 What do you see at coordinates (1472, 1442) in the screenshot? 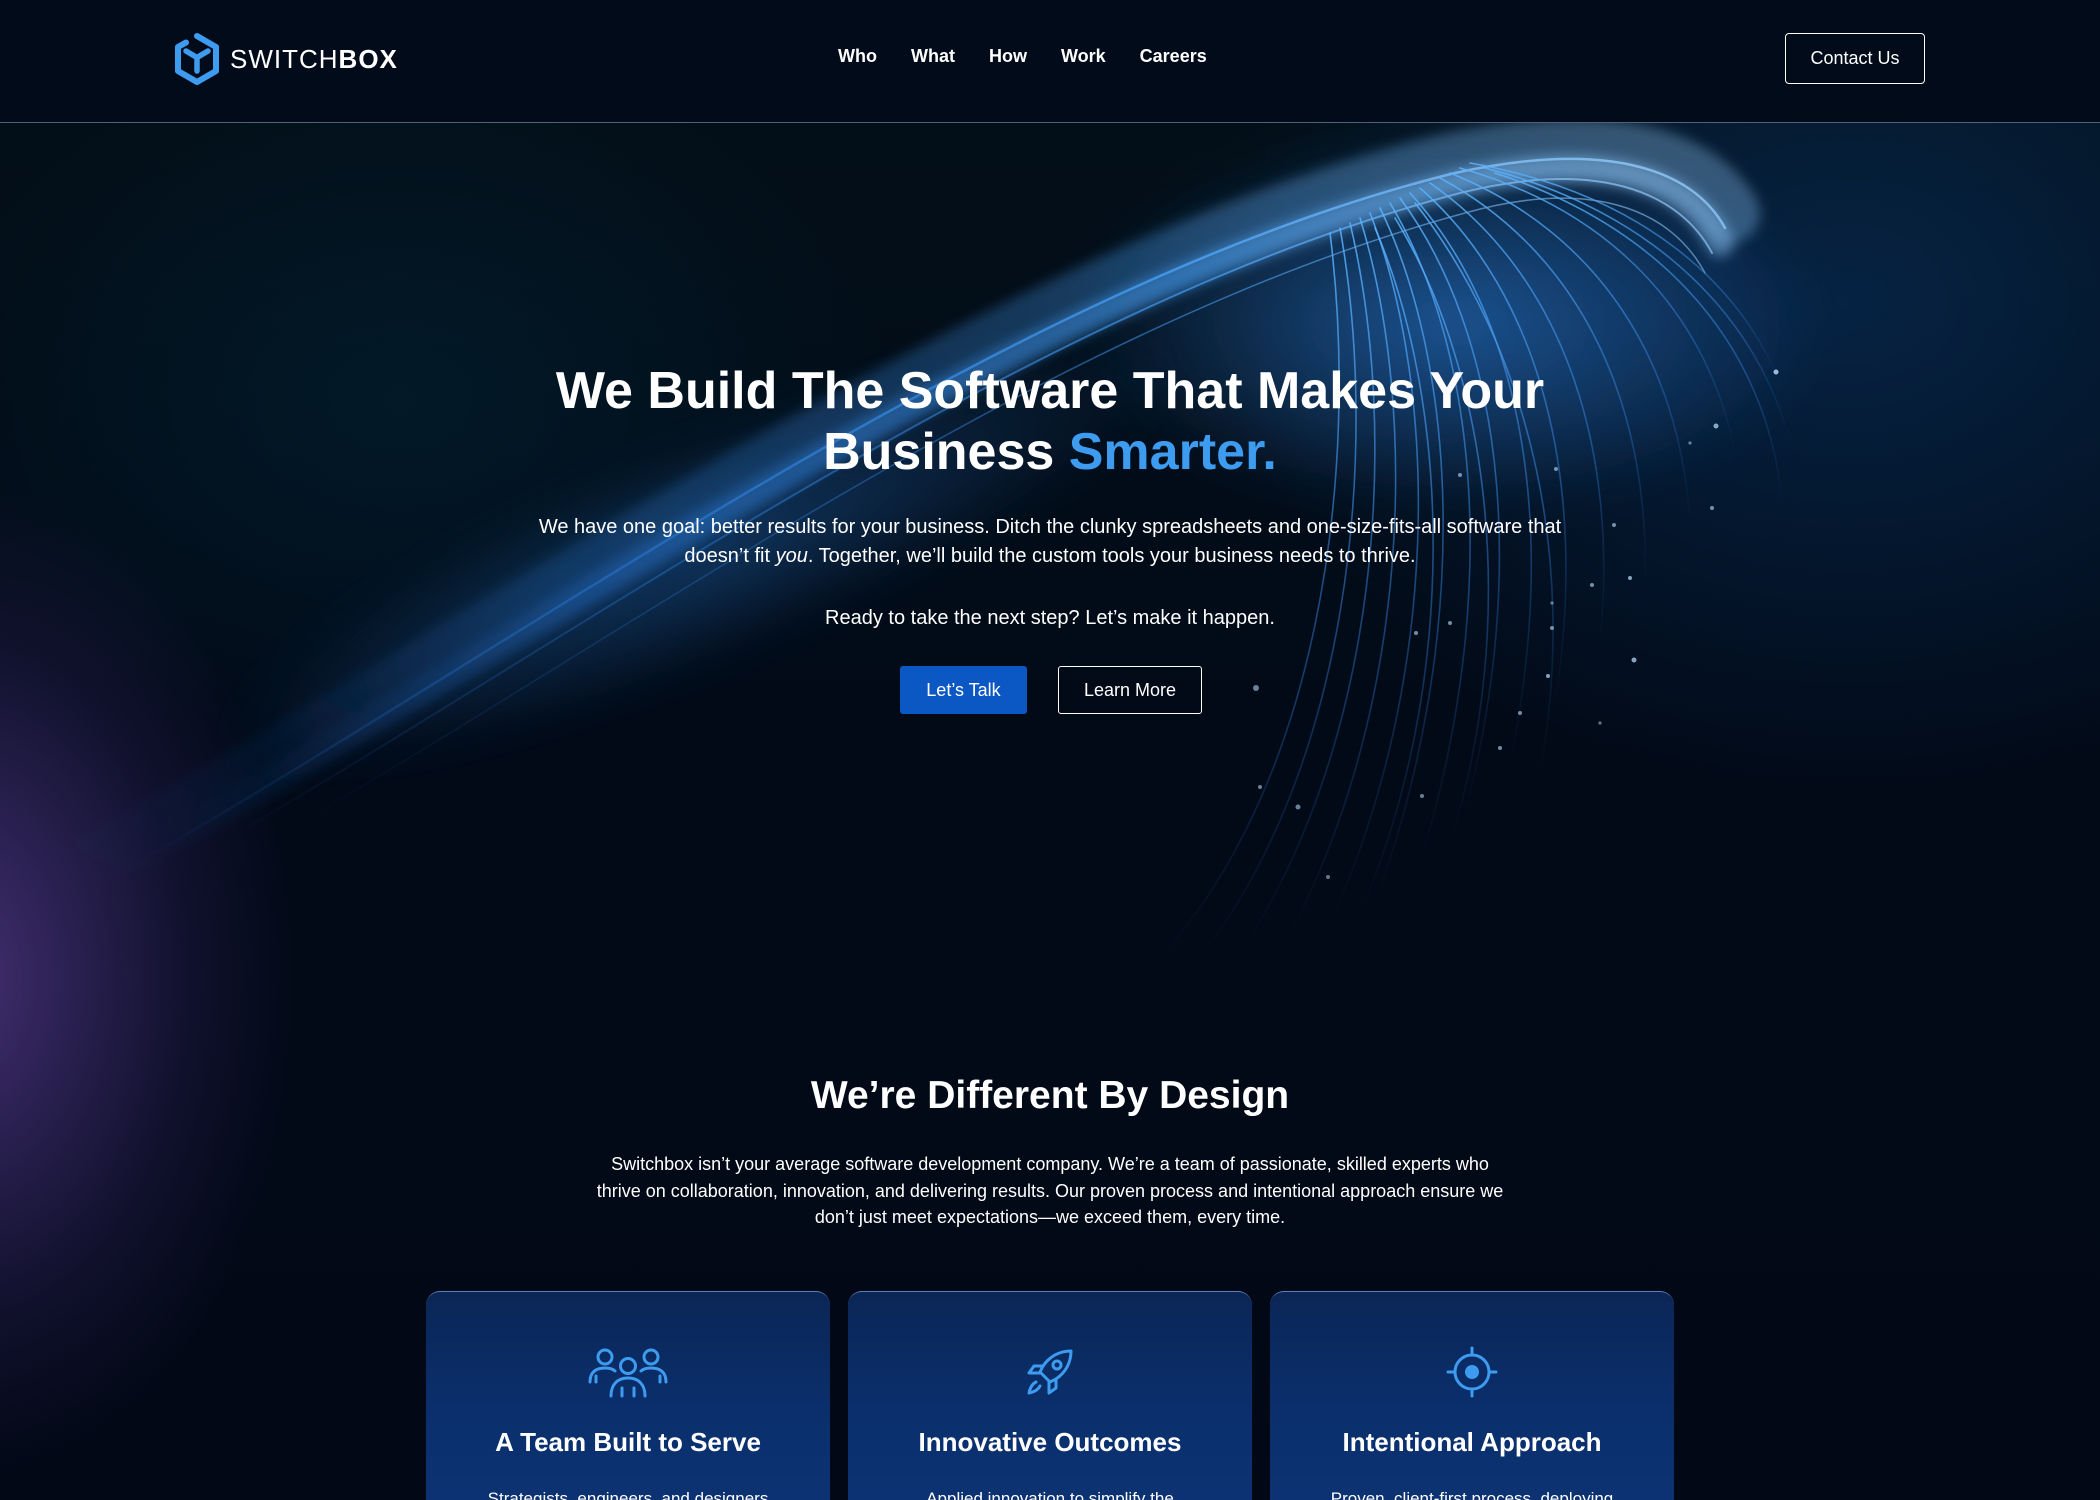
I see `feature-card-title: Intentional Approach` at bounding box center [1472, 1442].